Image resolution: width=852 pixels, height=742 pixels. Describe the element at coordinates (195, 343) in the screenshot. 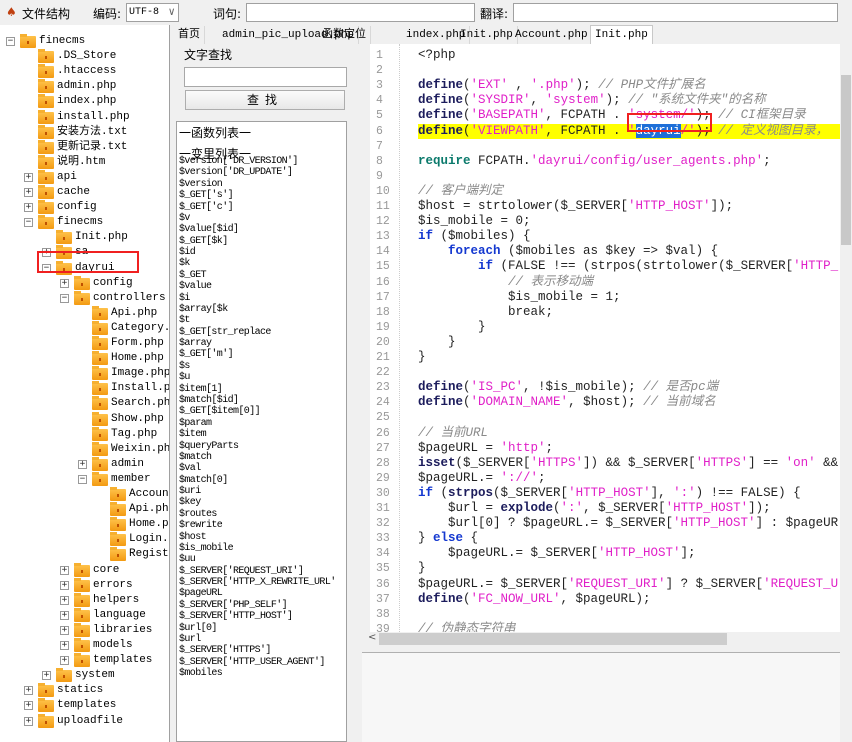

I see `variable-item: $array` at that location.